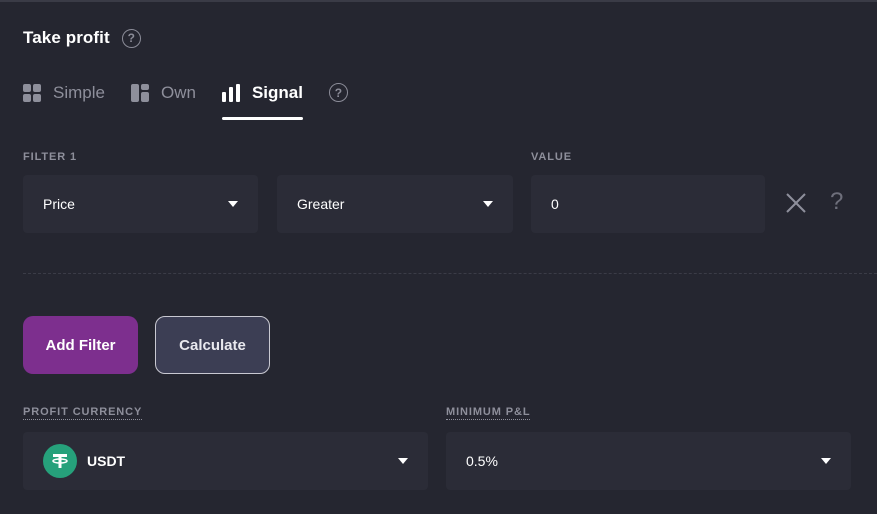 The image size is (877, 514). I want to click on tab-own: Own, so click(163, 93).